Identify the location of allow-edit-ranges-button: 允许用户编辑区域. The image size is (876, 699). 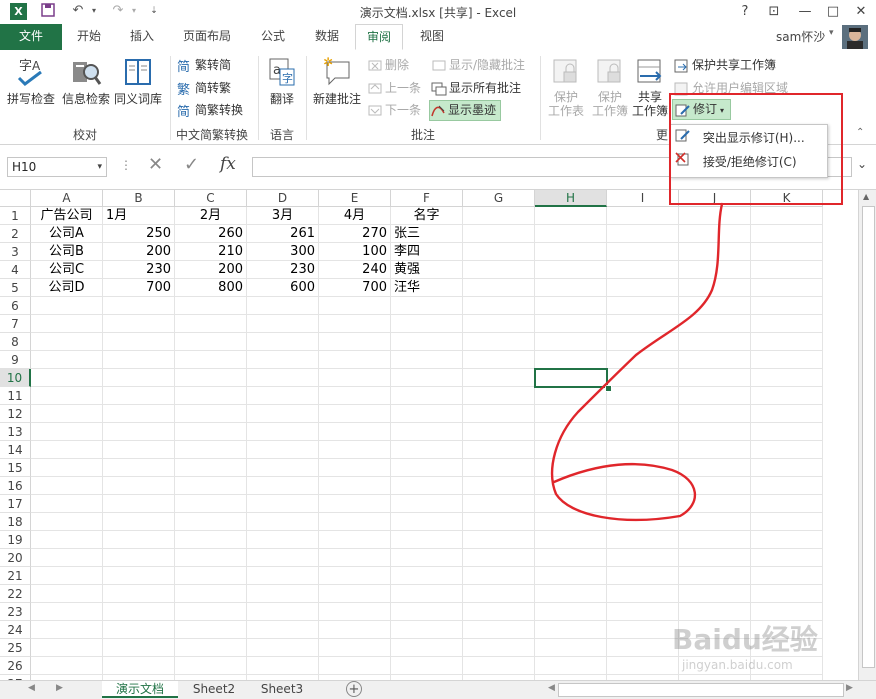
(731, 88).